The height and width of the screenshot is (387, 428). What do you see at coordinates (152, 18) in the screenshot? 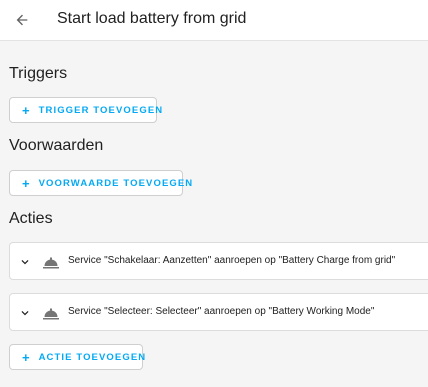
I see `page-title: Start load battery from grid` at bounding box center [152, 18].